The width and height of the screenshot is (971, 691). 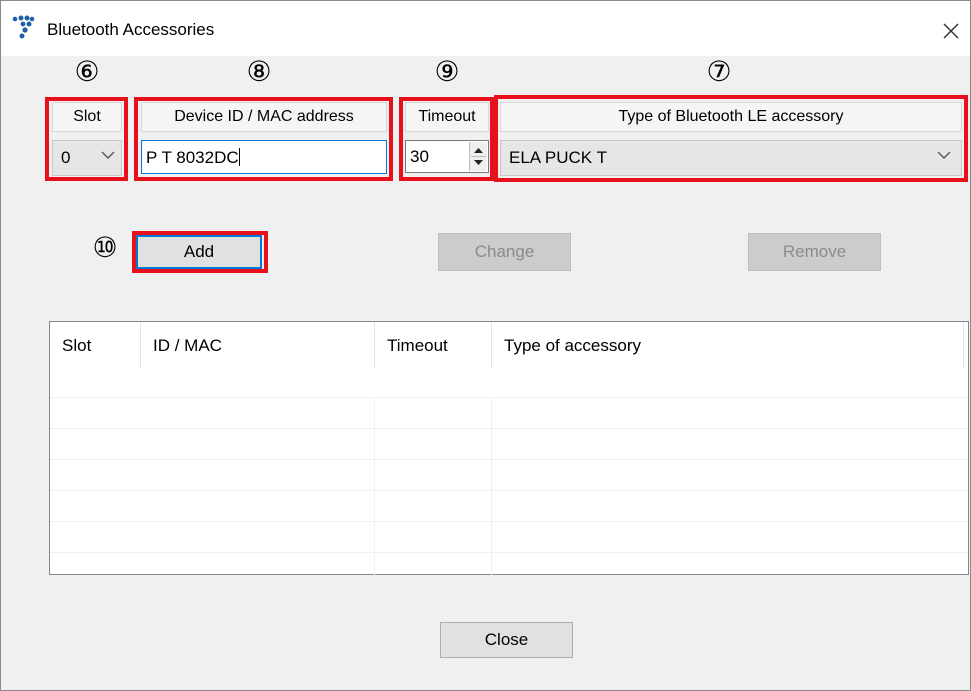 I want to click on column-header-type: Type of accessory, so click(x=728, y=345).